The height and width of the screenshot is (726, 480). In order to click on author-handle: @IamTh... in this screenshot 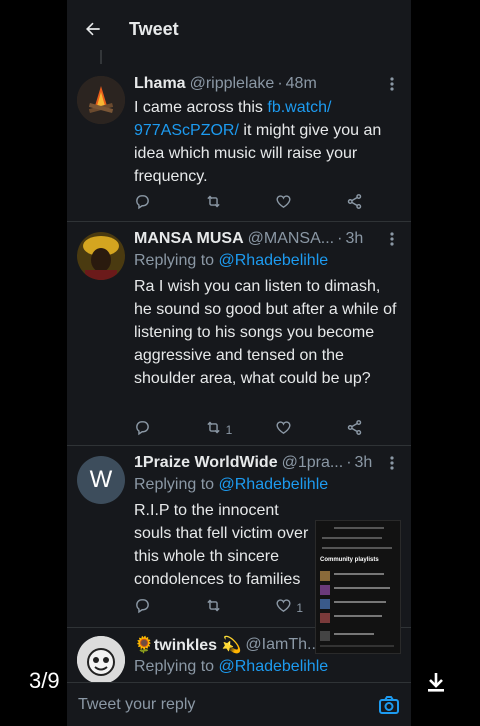, I will do `click(282, 645)`.